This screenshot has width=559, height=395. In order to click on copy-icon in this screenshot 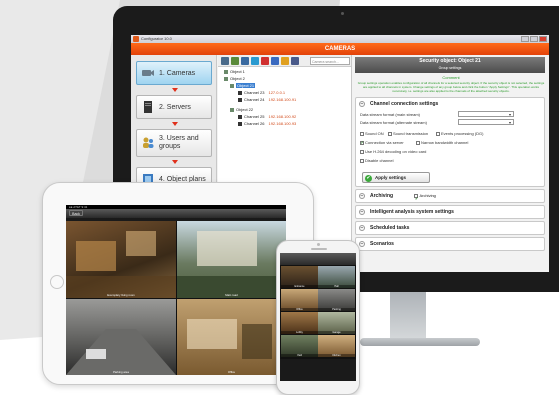, I will do `click(245, 61)`.